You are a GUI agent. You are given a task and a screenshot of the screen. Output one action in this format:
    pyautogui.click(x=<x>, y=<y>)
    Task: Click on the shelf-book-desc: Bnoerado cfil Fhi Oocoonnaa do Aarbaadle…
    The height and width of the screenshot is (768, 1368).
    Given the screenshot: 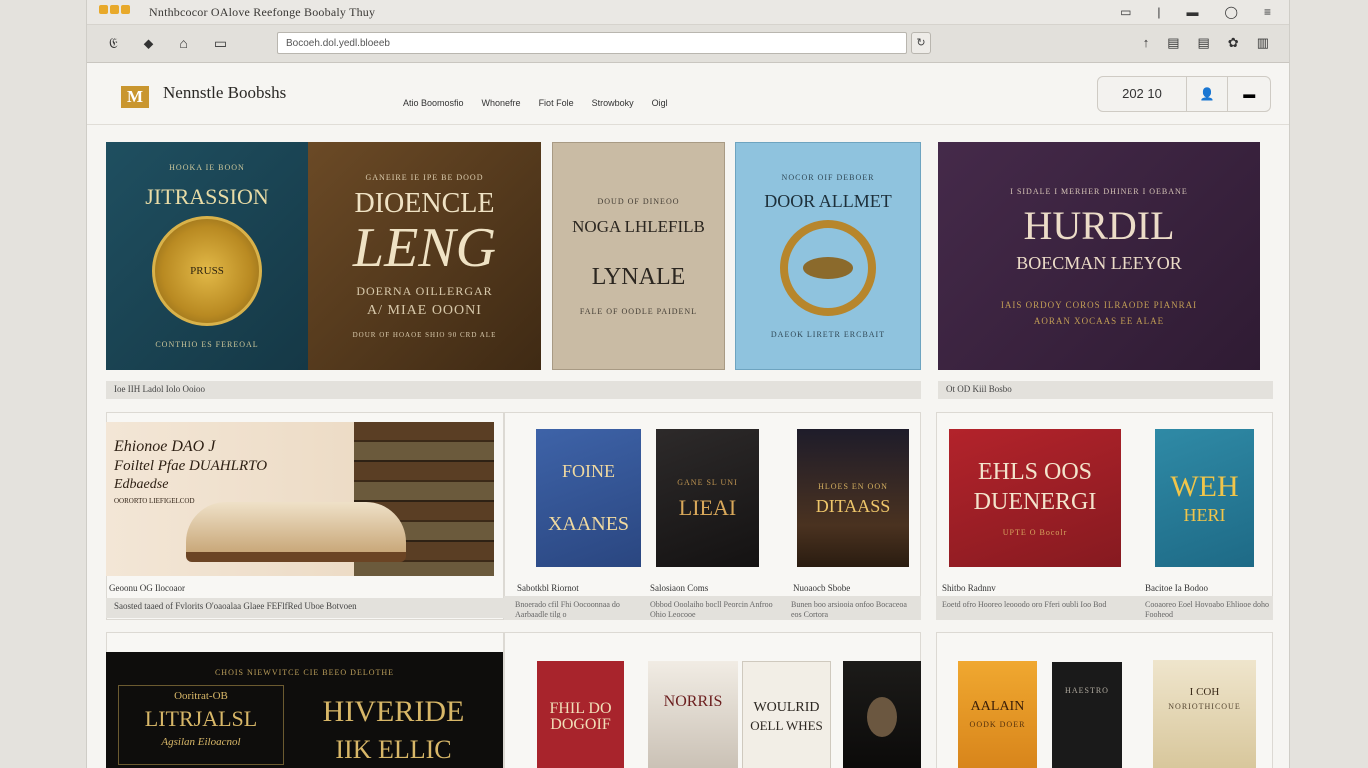 What is the action you would take?
    pyautogui.click(x=567, y=609)
    